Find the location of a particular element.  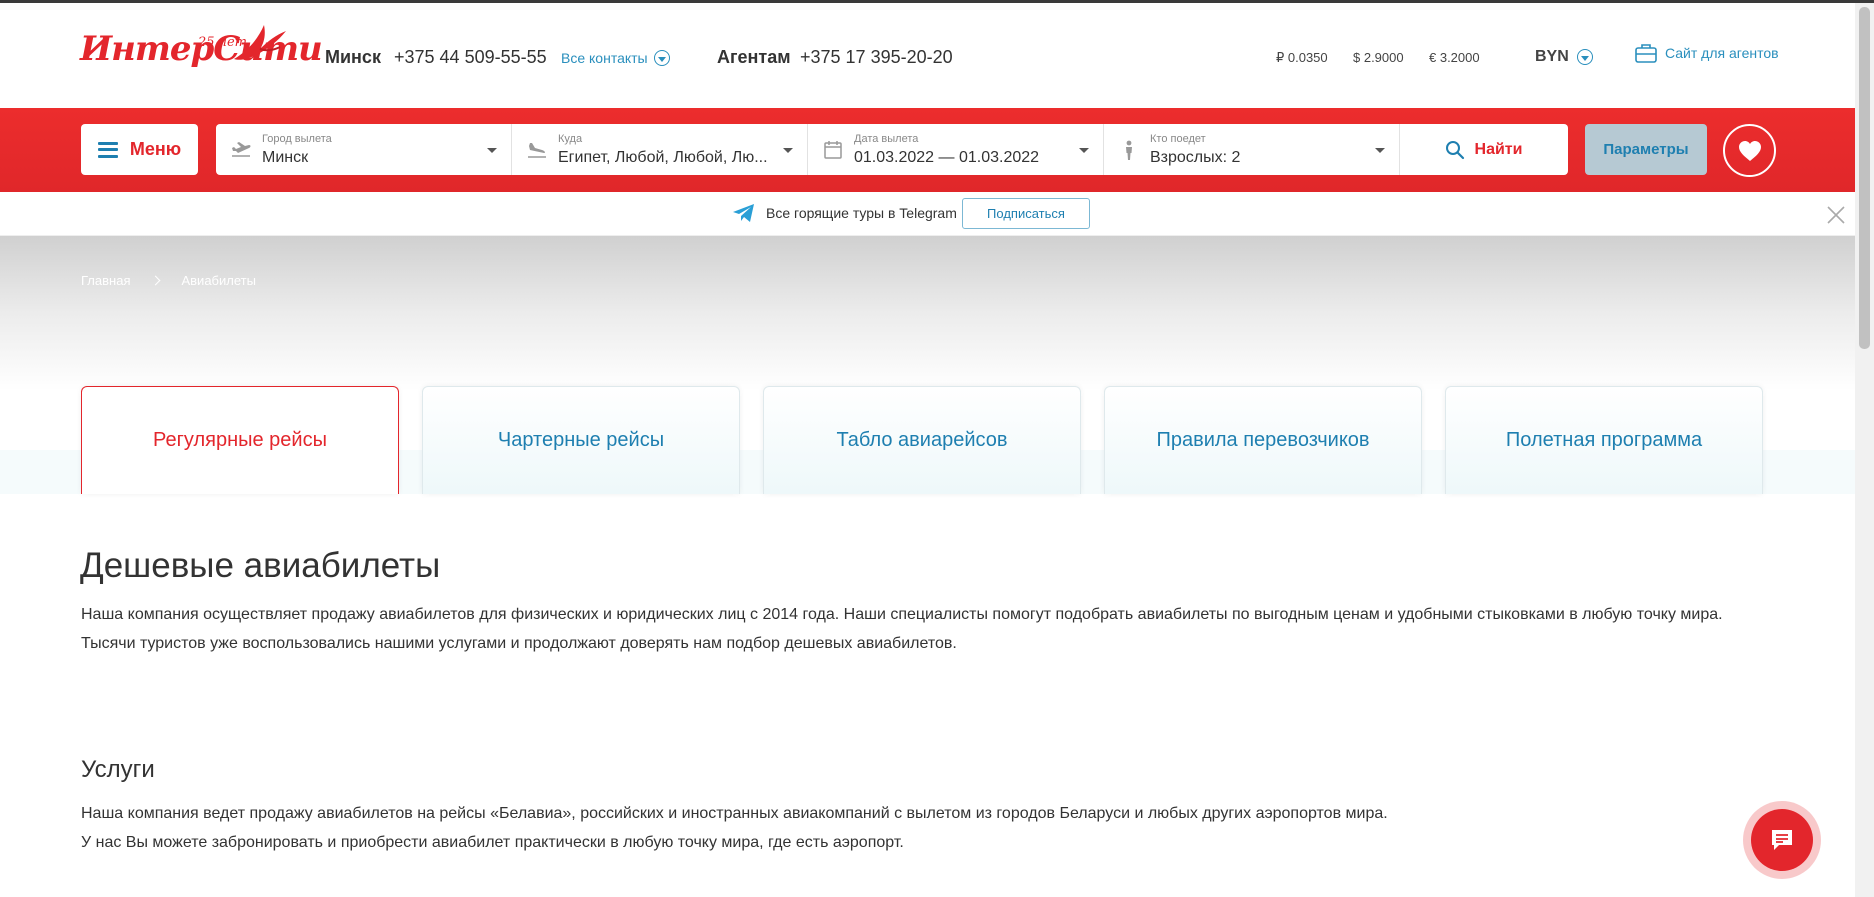

breadcrumb: Главная Авиабилеты is located at coordinates (168, 280).